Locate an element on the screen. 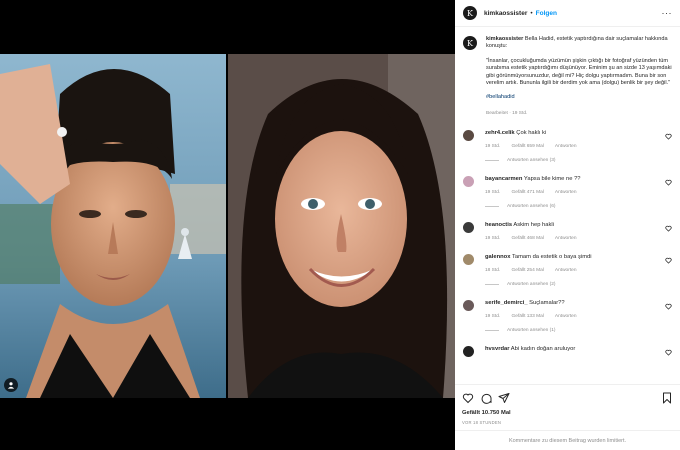 This screenshot has width=680, height=450. comment-text: bayancarmen Yapsa bile kime ne ?? is located at coordinates (575, 179).